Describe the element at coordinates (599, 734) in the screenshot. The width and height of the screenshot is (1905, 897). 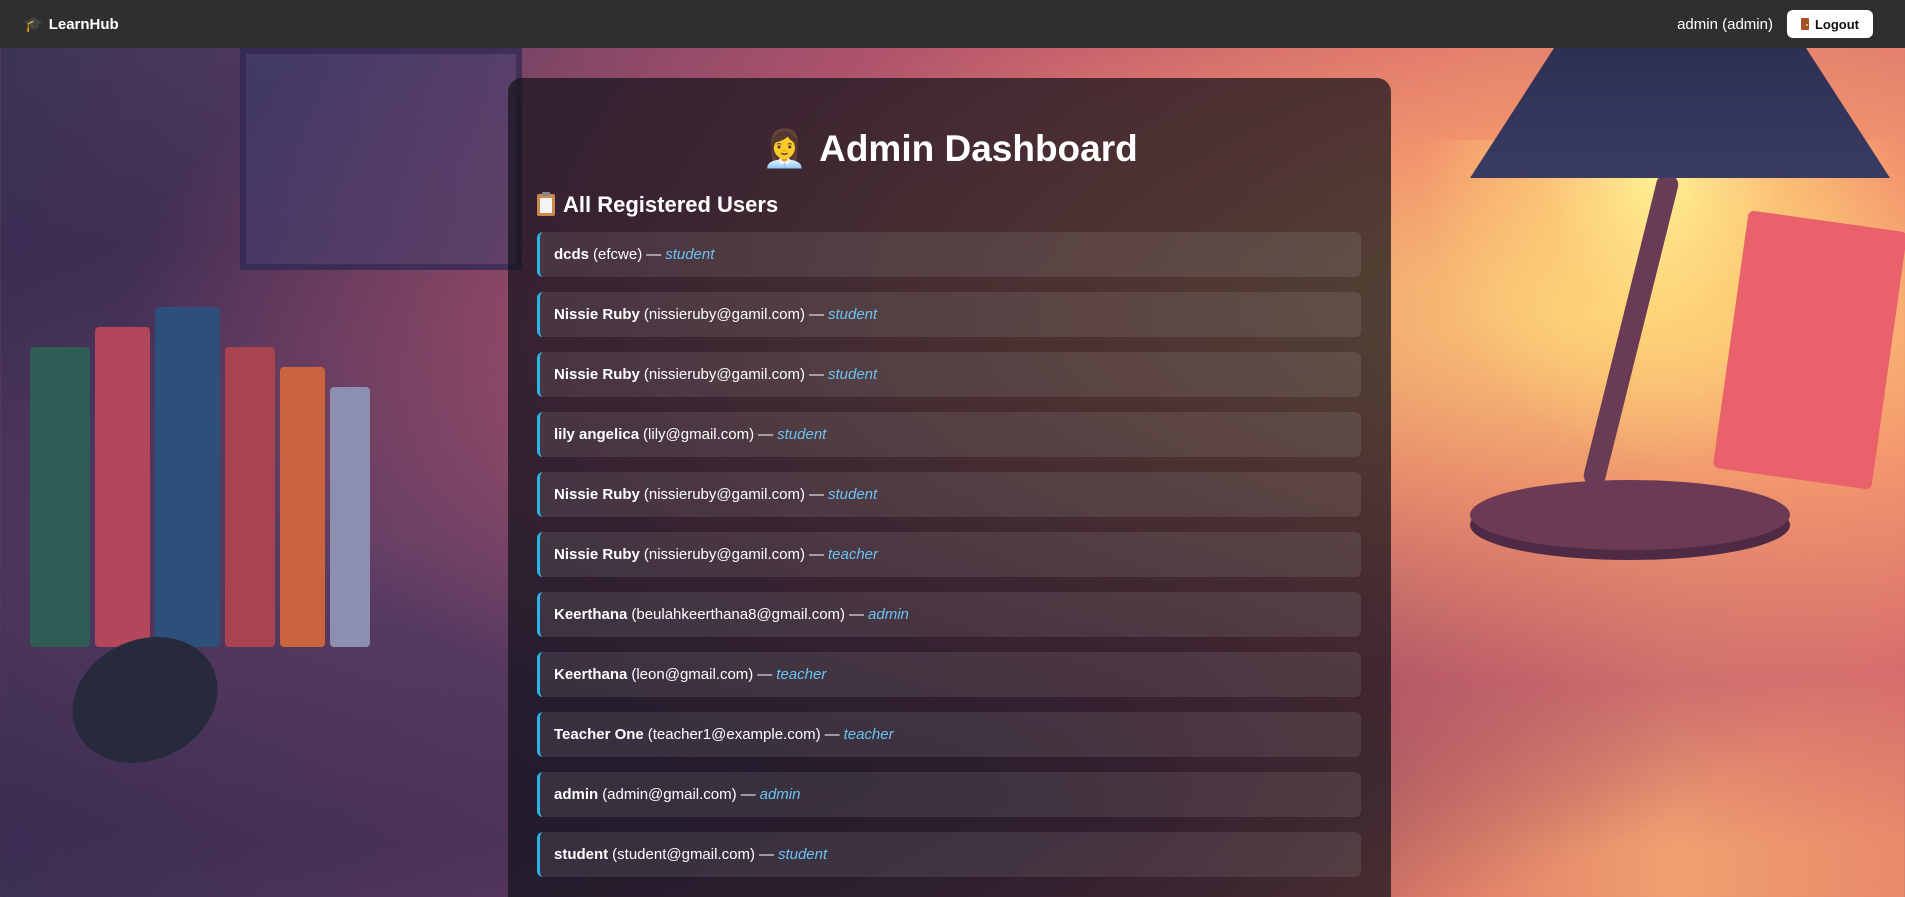
I see `user-name: Teacher One` at that location.